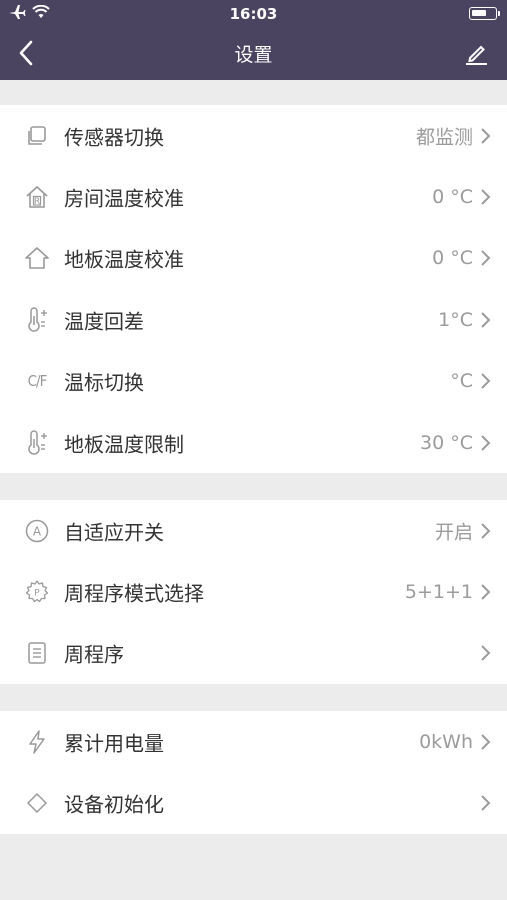 The width and height of the screenshot is (507, 900). I want to click on temp-hysteresis-label: 温度回差, so click(104, 321).